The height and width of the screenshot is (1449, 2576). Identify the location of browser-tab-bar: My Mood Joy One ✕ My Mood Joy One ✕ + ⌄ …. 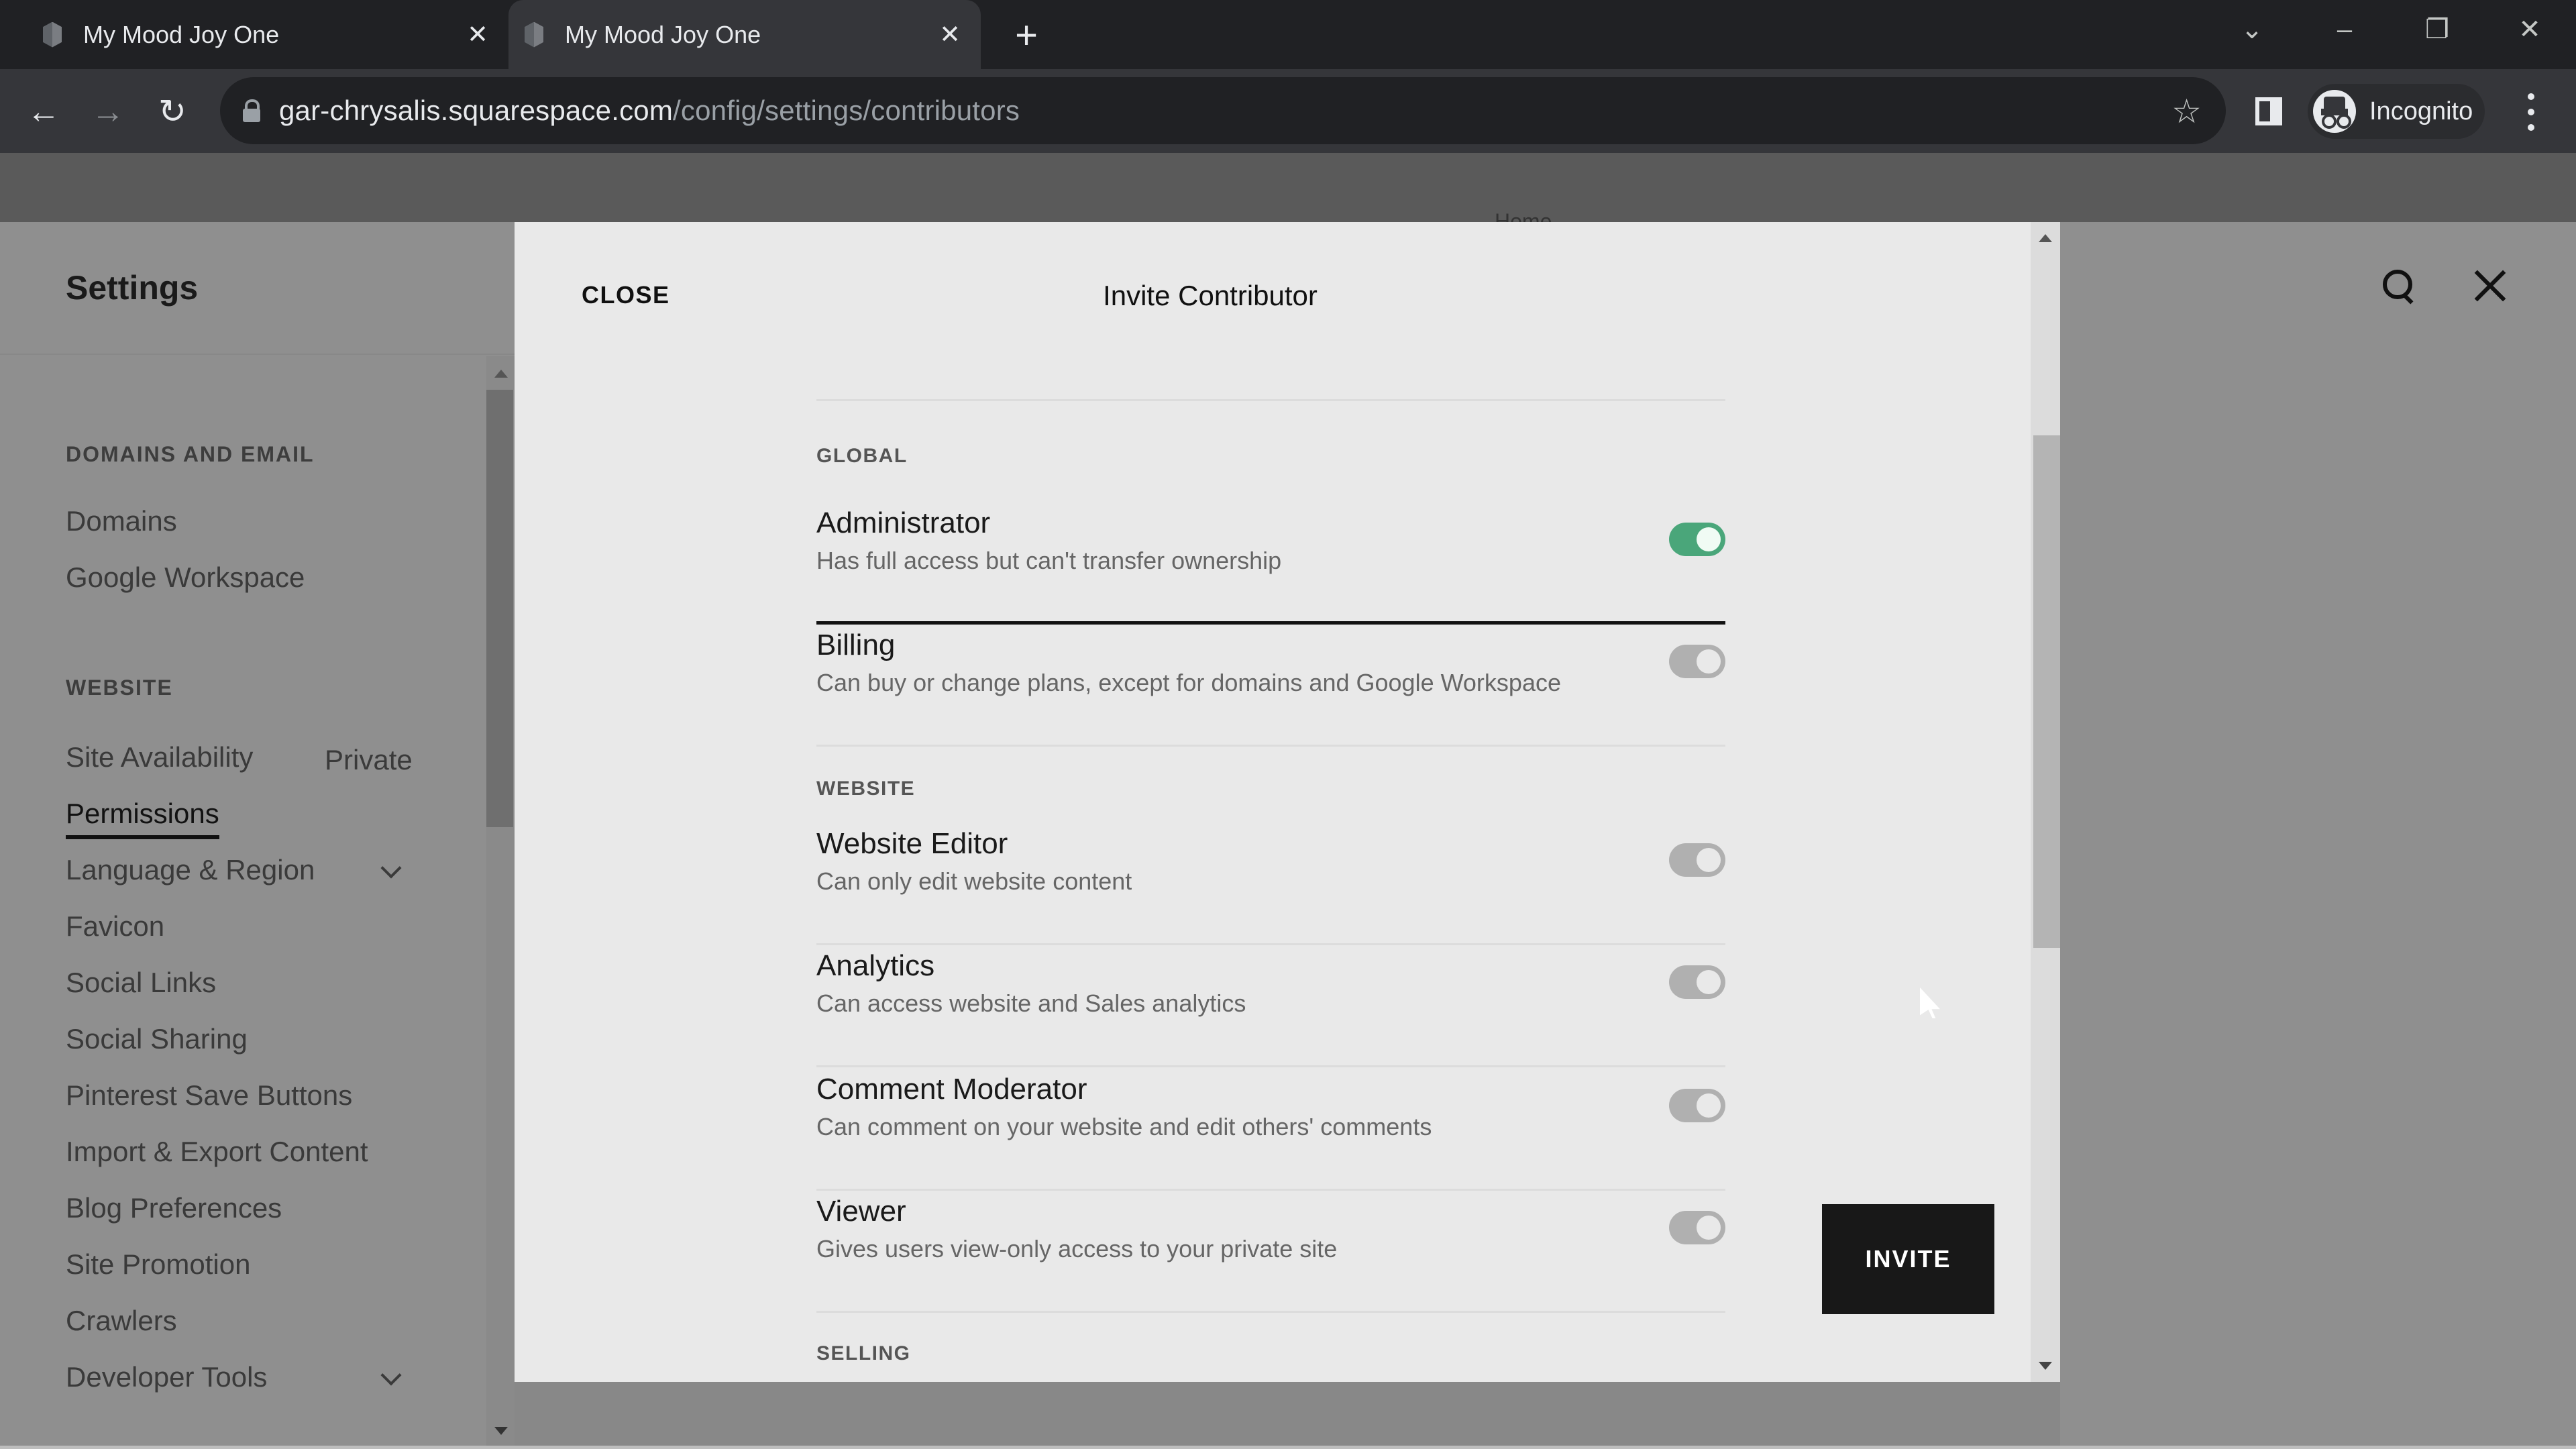
(1288, 34).